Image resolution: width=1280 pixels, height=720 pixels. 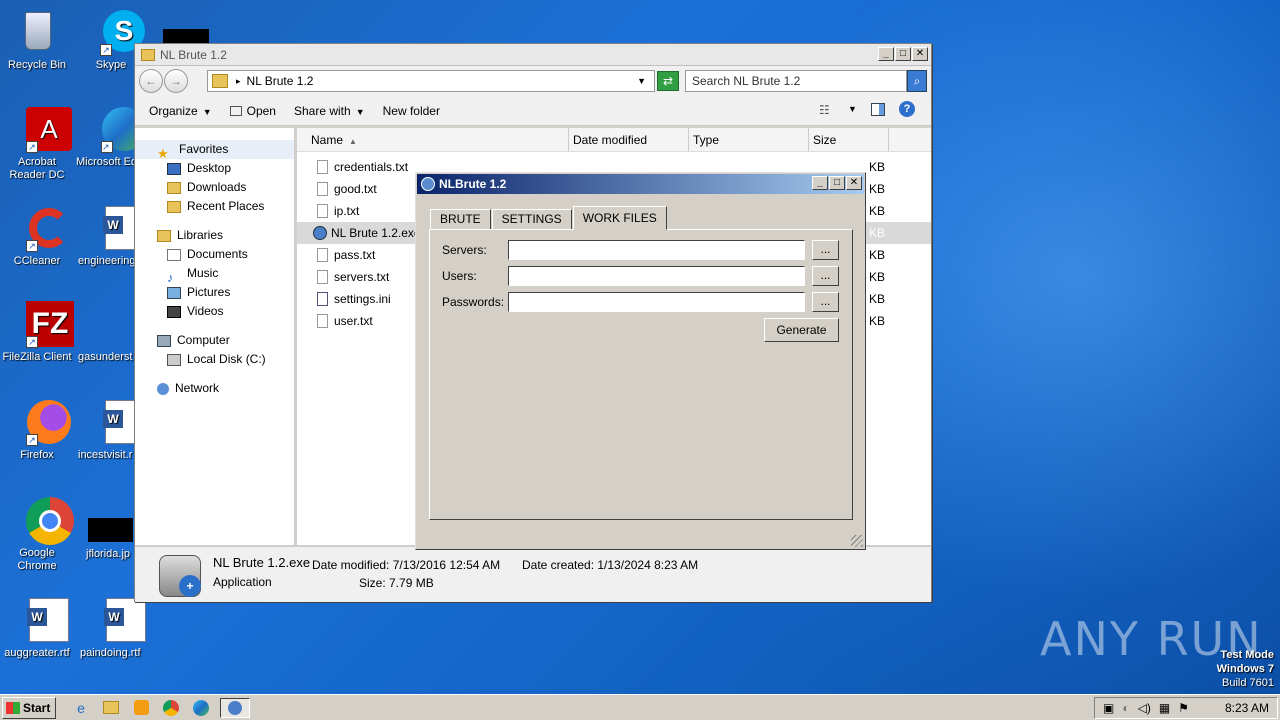 I want to click on desktop-icon-chrome: Google Chrome, so click(x=37, y=534).